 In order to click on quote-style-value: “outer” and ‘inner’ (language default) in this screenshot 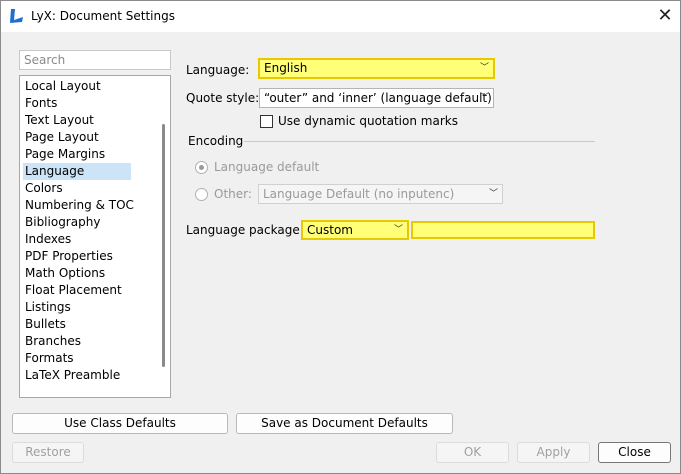, I will do `click(378, 98)`.